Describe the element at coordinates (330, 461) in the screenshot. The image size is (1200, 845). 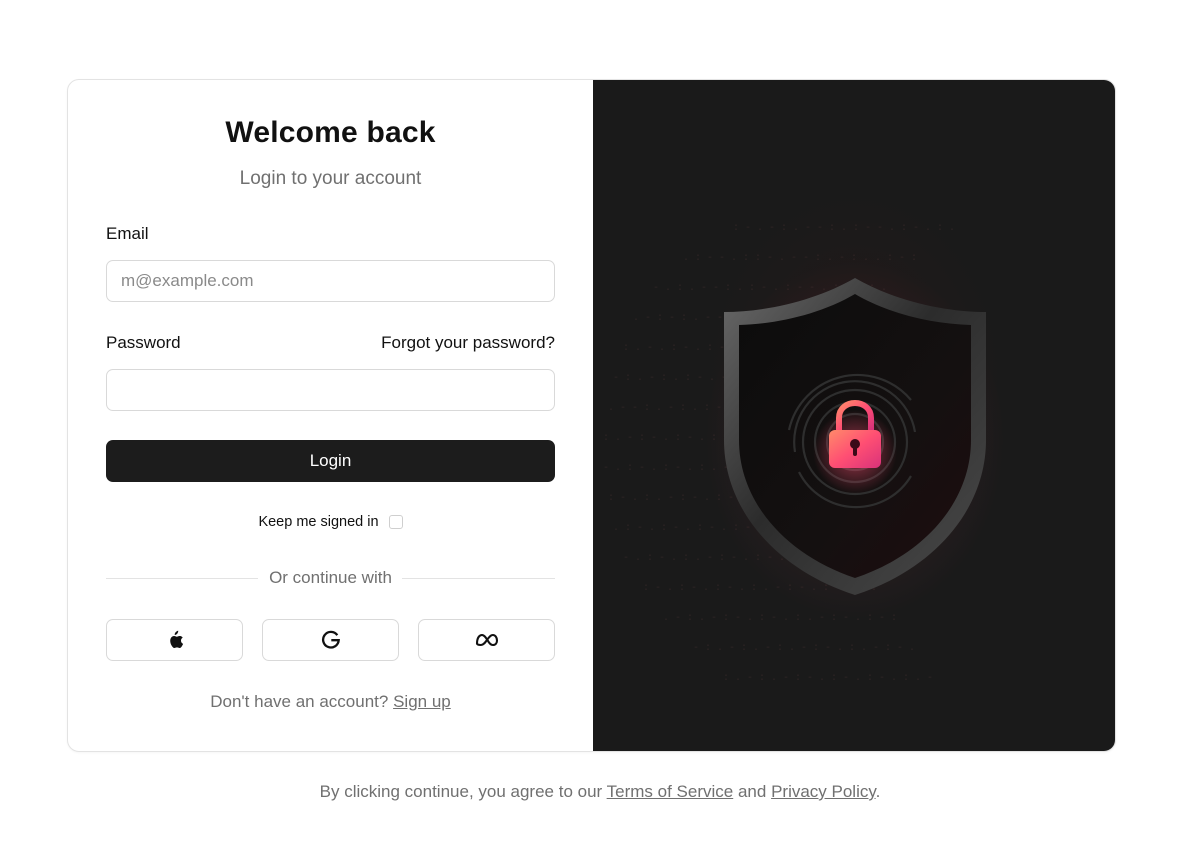
I see `login-button: Login` at that location.